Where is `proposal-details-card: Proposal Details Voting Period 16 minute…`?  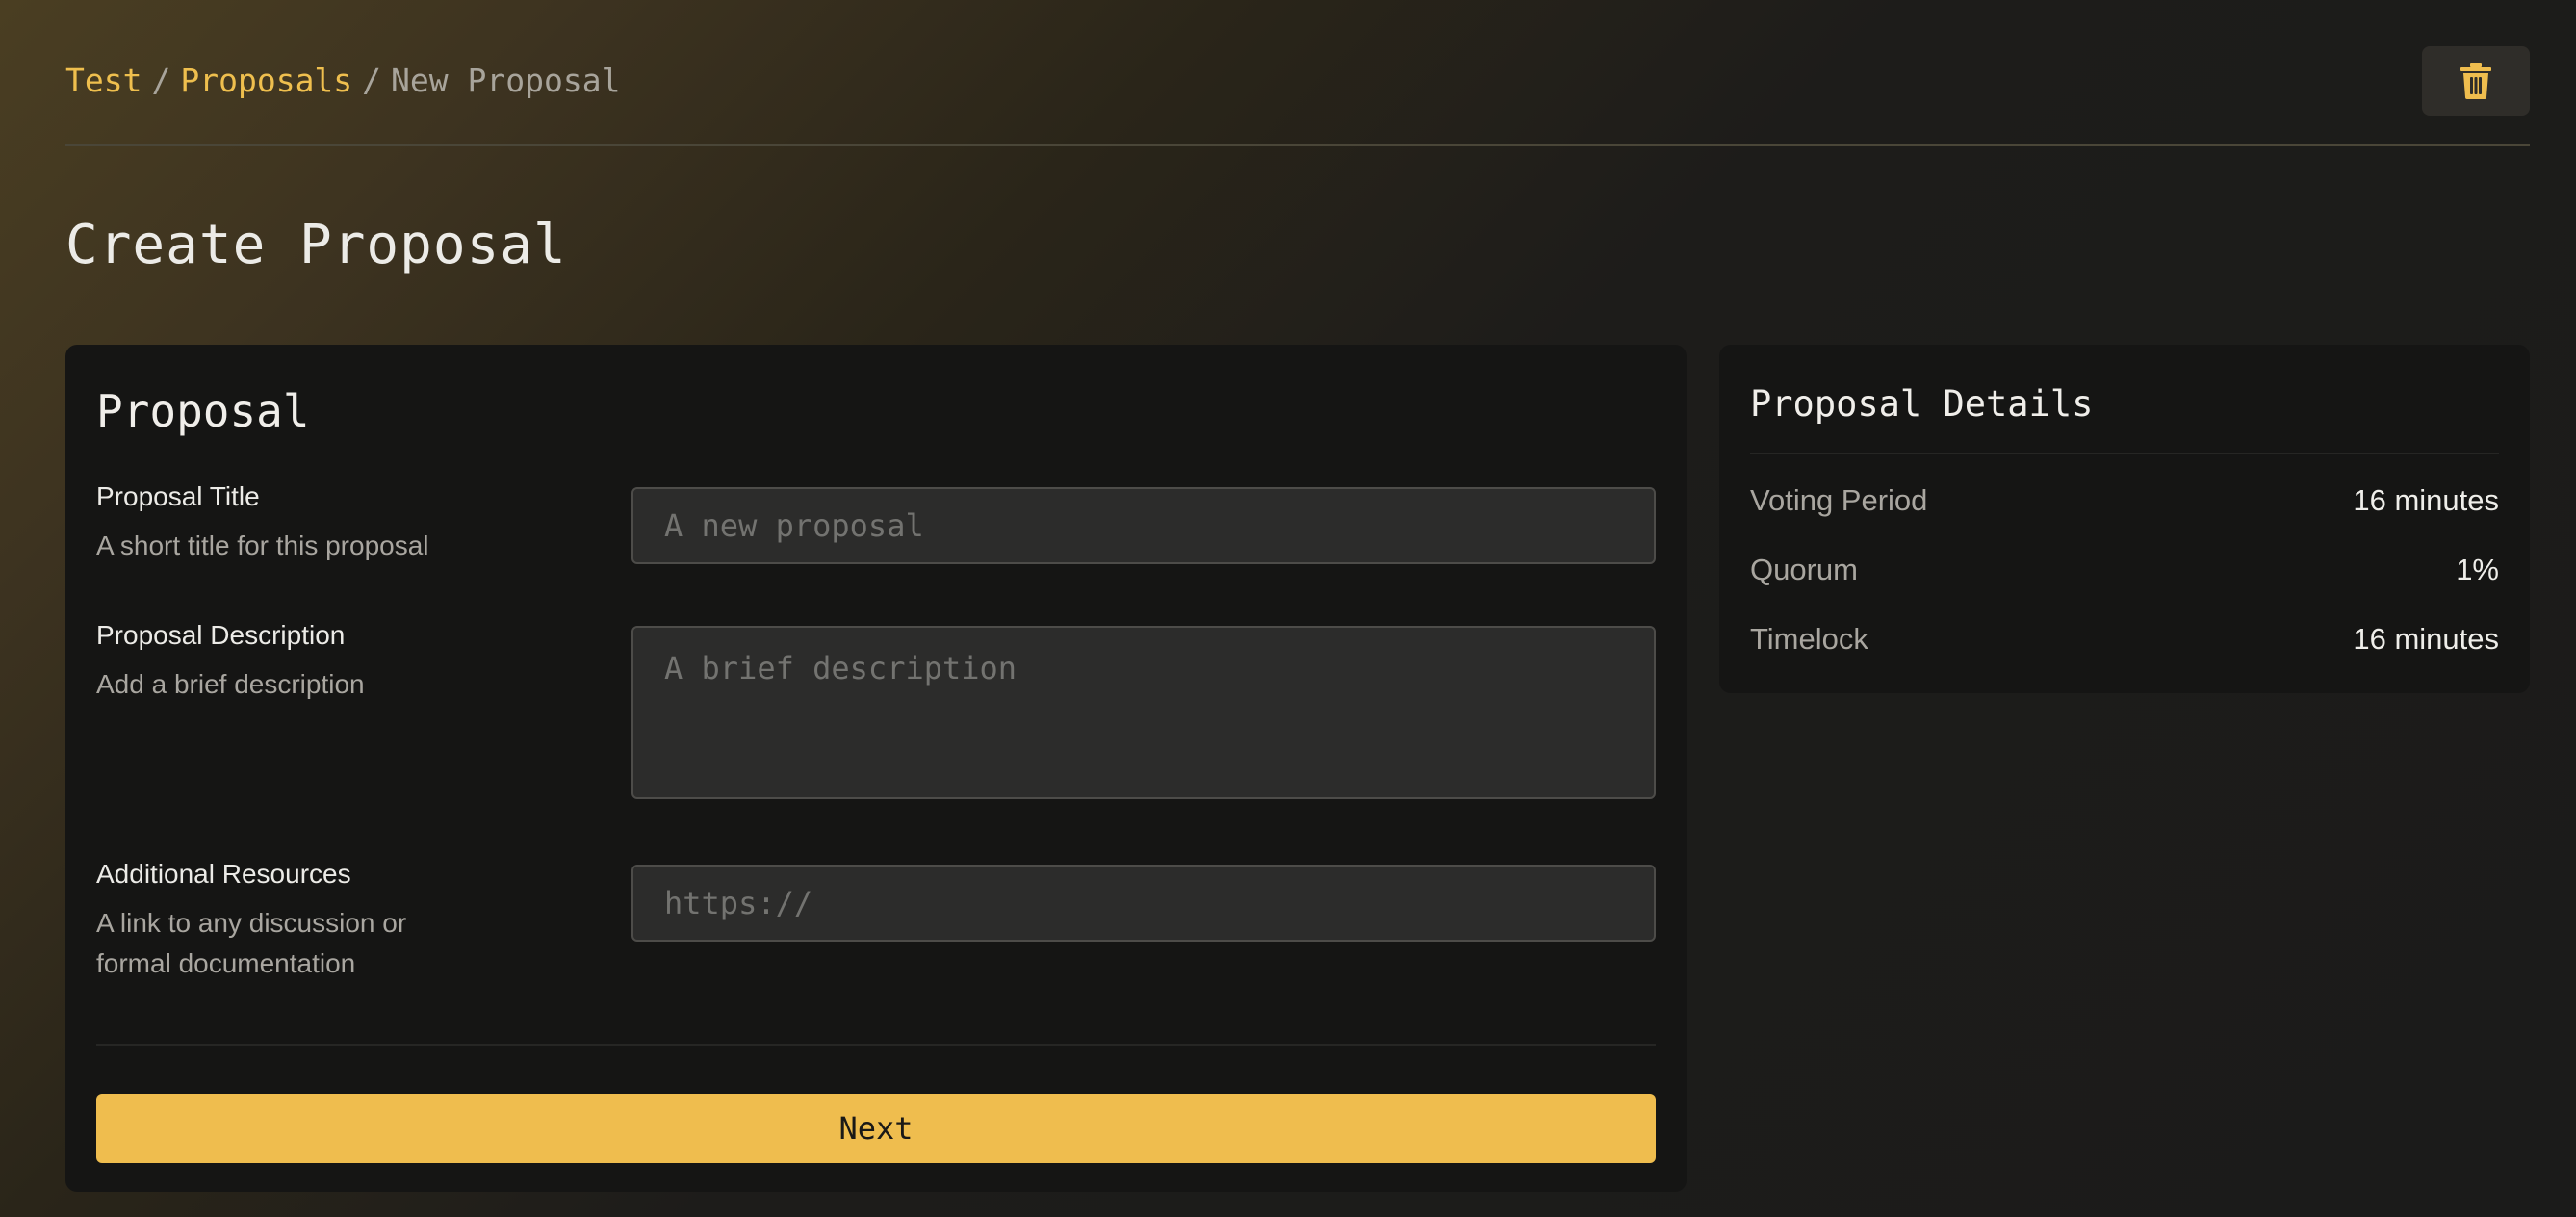
proposal-details-card: Proposal Details Voting Period 16 minute… is located at coordinates (2124, 519).